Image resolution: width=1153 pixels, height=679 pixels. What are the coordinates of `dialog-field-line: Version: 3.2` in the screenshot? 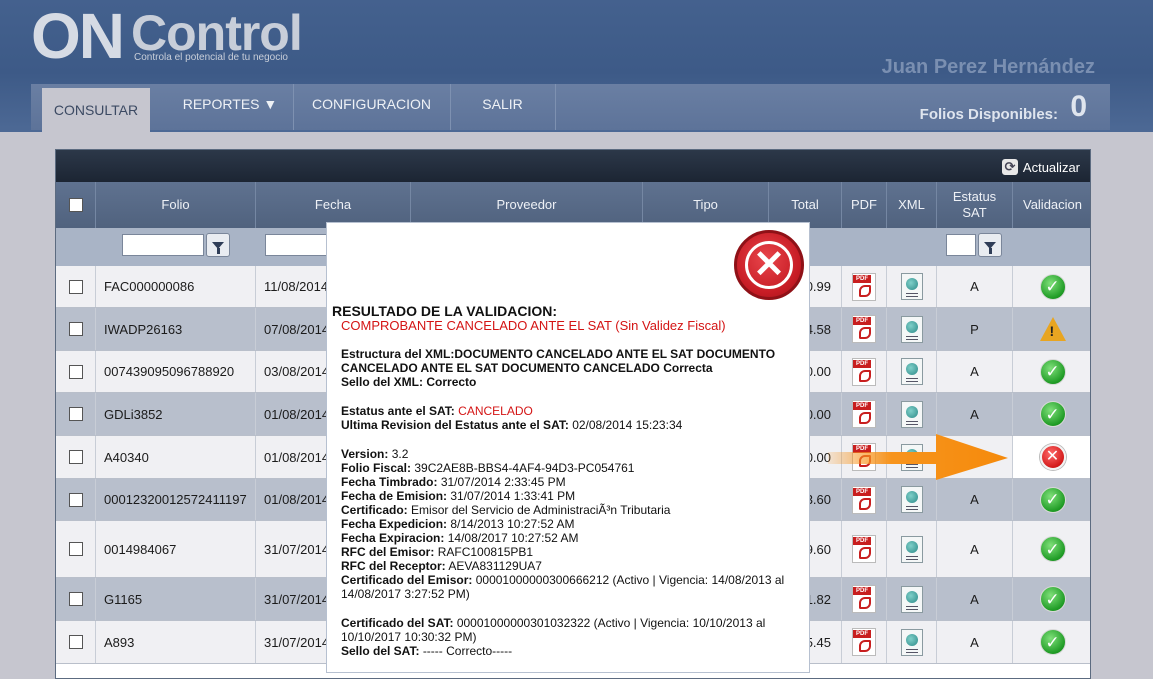 It's located at (375, 454).